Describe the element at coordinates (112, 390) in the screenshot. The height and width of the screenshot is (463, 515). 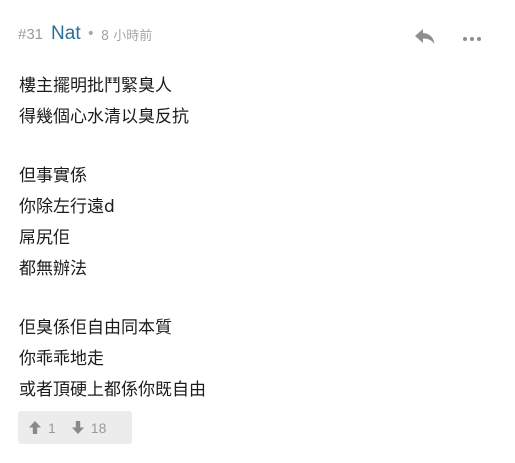
I see `text-line: 或者頂硬上都係你既自由` at that location.